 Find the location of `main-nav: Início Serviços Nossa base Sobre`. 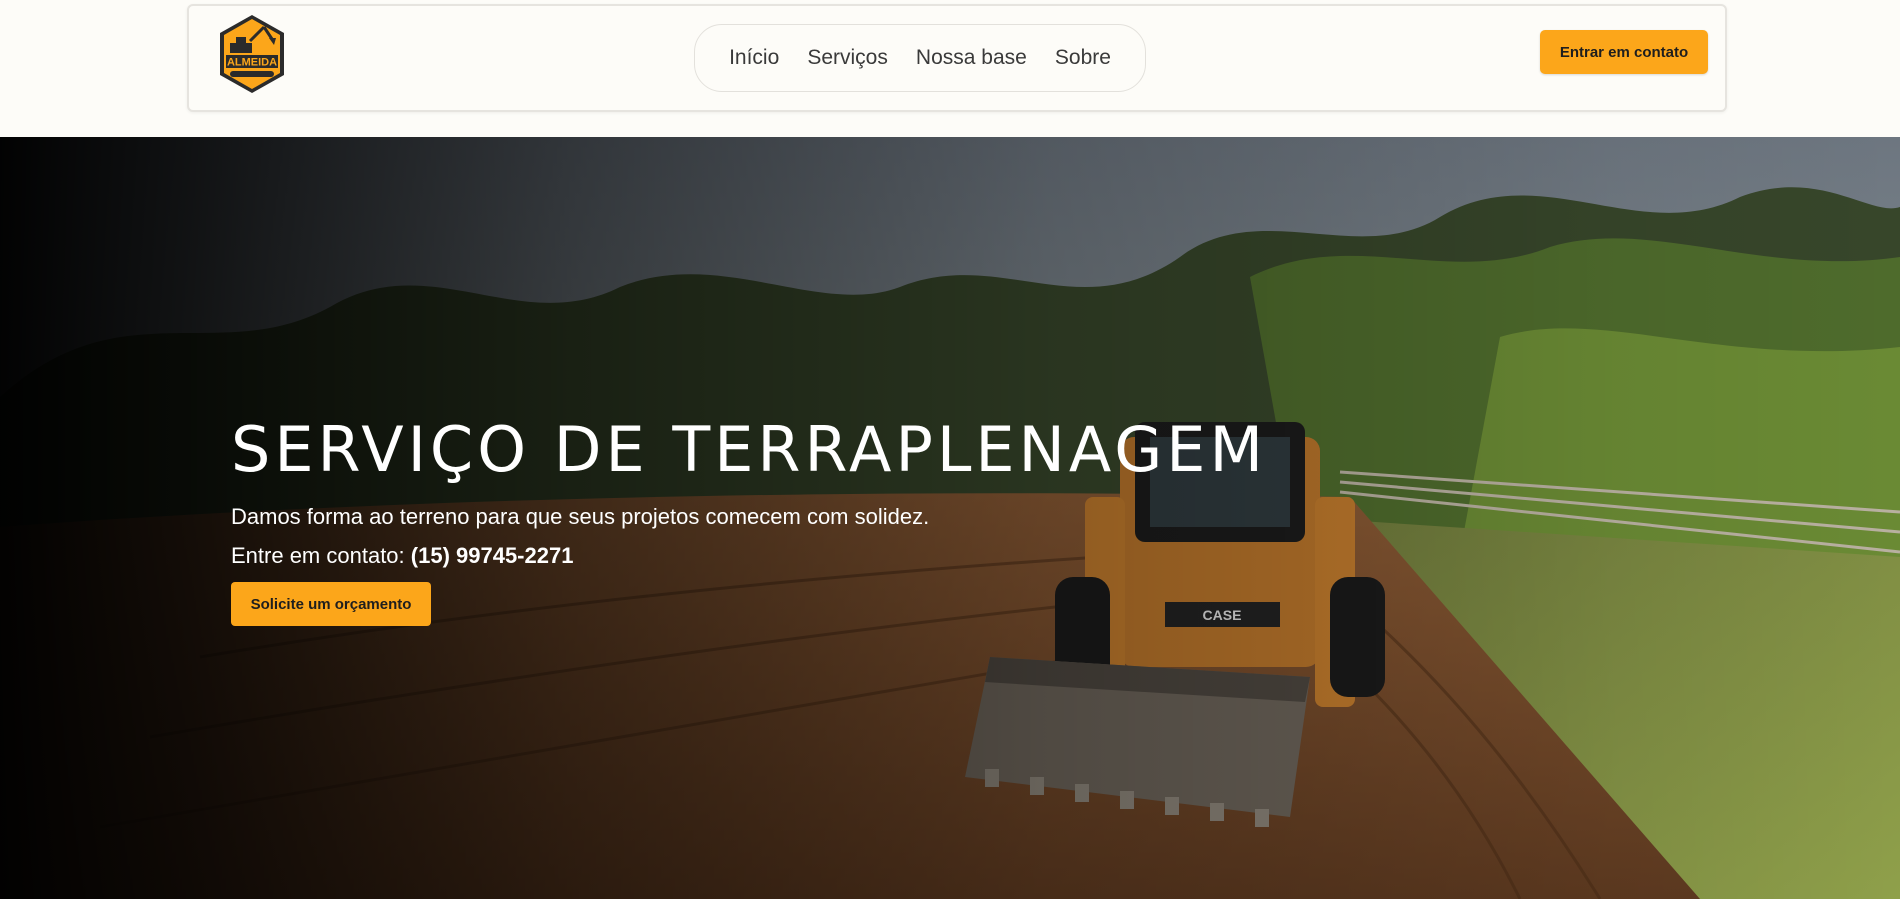

main-nav: Início Serviços Nossa base Sobre is located at coordinates (920, 58).